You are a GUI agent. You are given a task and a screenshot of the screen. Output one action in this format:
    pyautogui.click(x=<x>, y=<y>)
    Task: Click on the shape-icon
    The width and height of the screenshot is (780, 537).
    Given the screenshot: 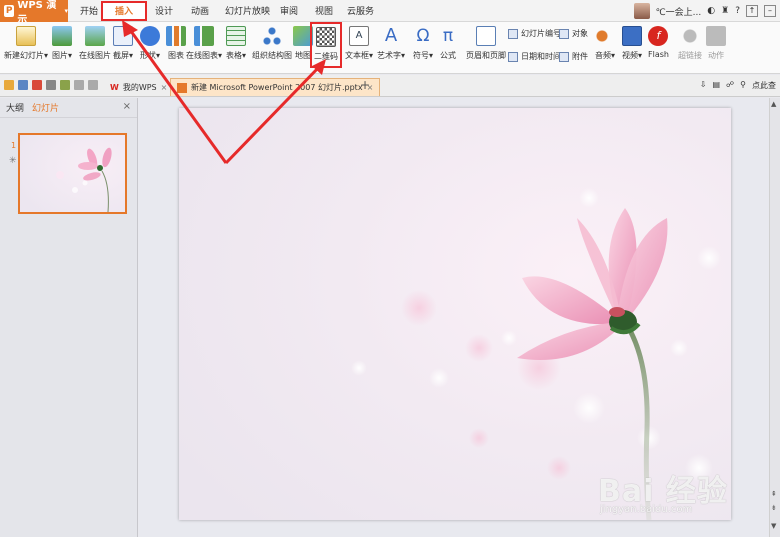 What is the action you would take?
    pyautogui.click(x=150, y=36)
    